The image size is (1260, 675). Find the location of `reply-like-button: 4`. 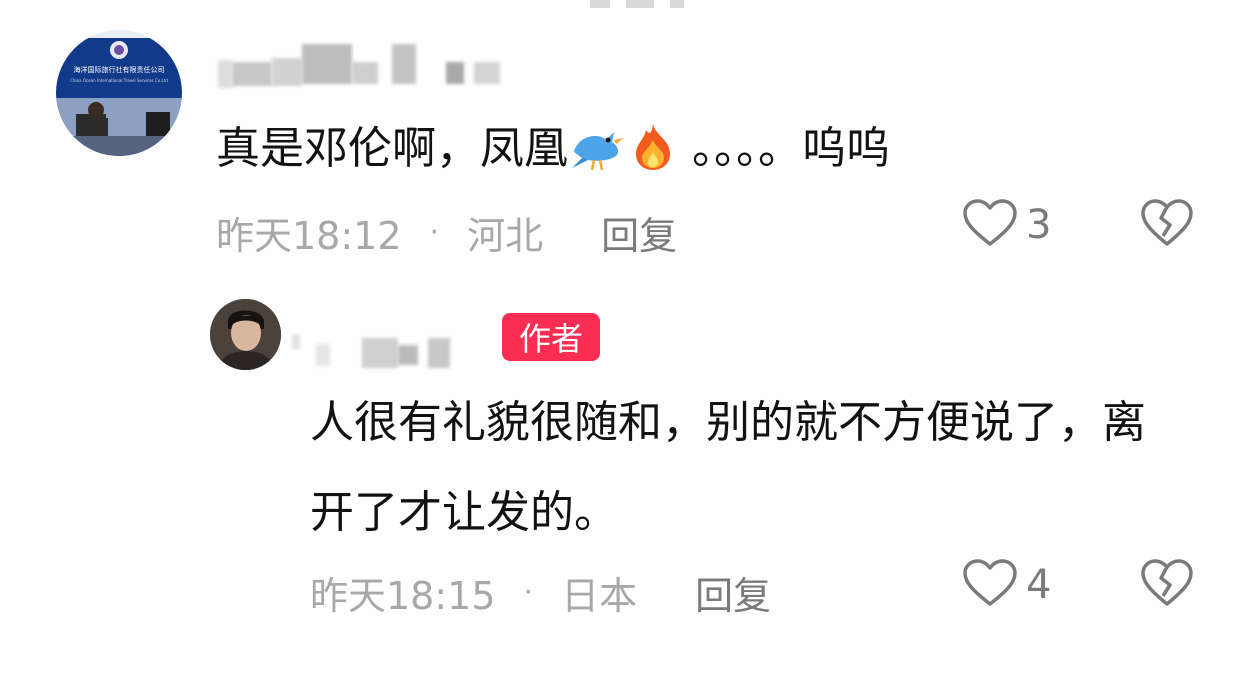

reply-like-button: 4 is located at coordinates (1006, 585).